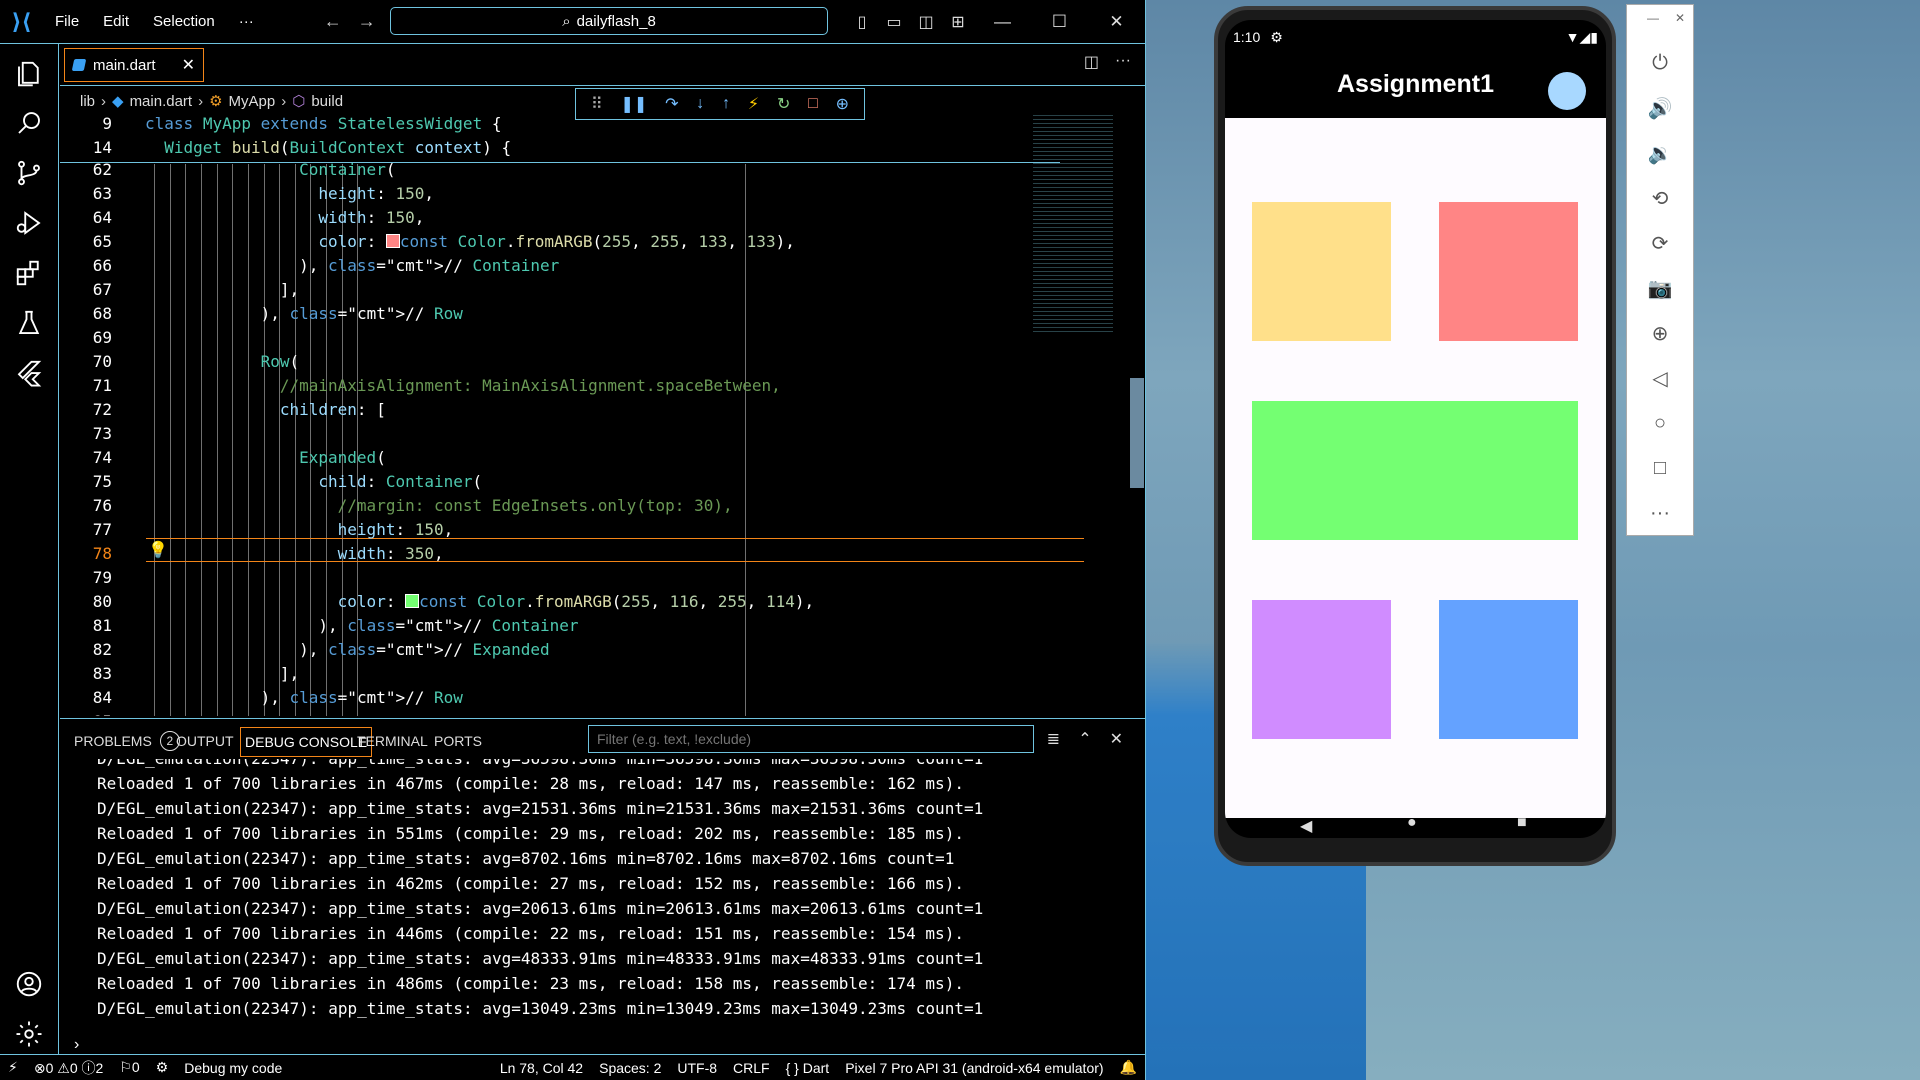 This screenshot has width=1920, height=1080. I want to click on extensions-icon, so click(29, 273).